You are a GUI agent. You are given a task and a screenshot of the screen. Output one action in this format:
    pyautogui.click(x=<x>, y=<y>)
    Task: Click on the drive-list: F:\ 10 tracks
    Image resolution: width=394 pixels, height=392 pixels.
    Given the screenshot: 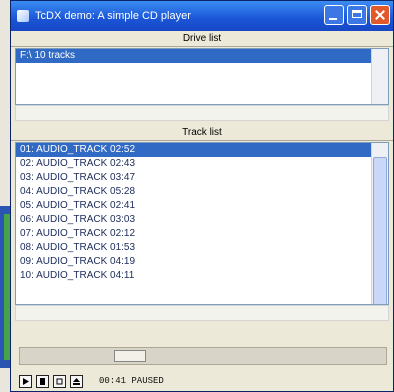 What is the action you would take?
    pyautogui.click(x=202, y=76)
    